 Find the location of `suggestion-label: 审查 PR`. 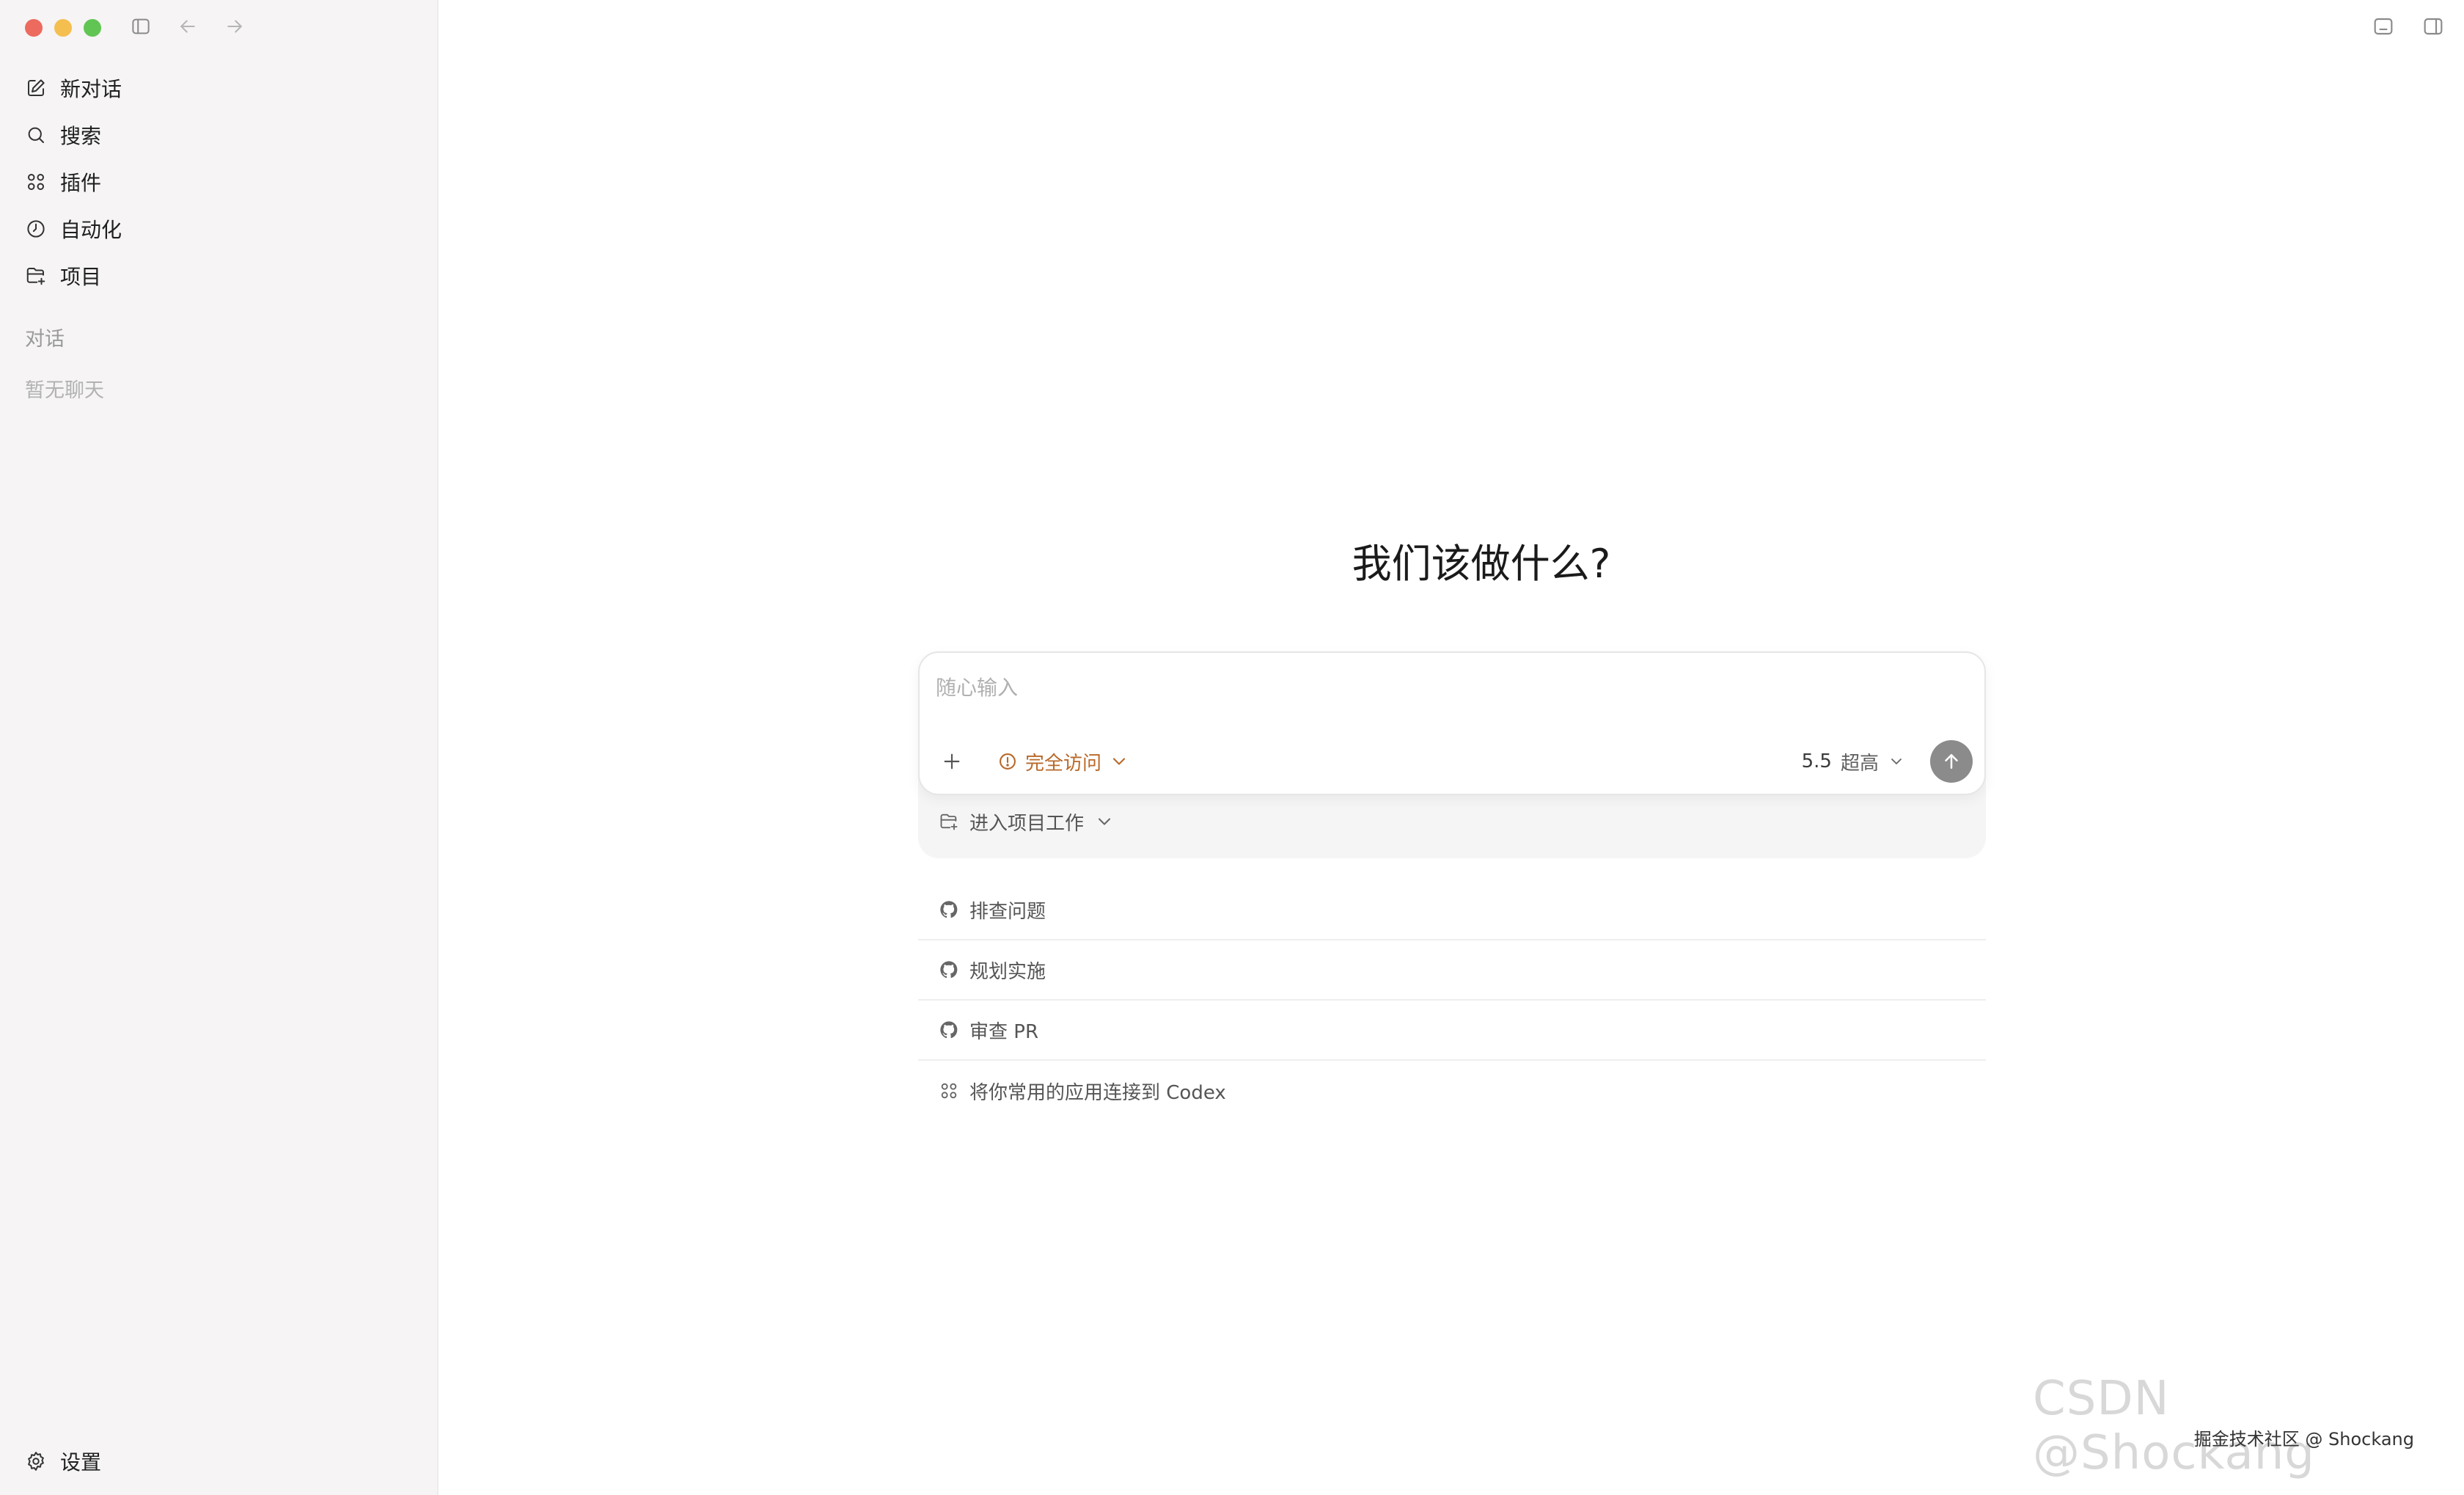

suggestion-label: 审查 PR is located at coordinates (1004, 1031).